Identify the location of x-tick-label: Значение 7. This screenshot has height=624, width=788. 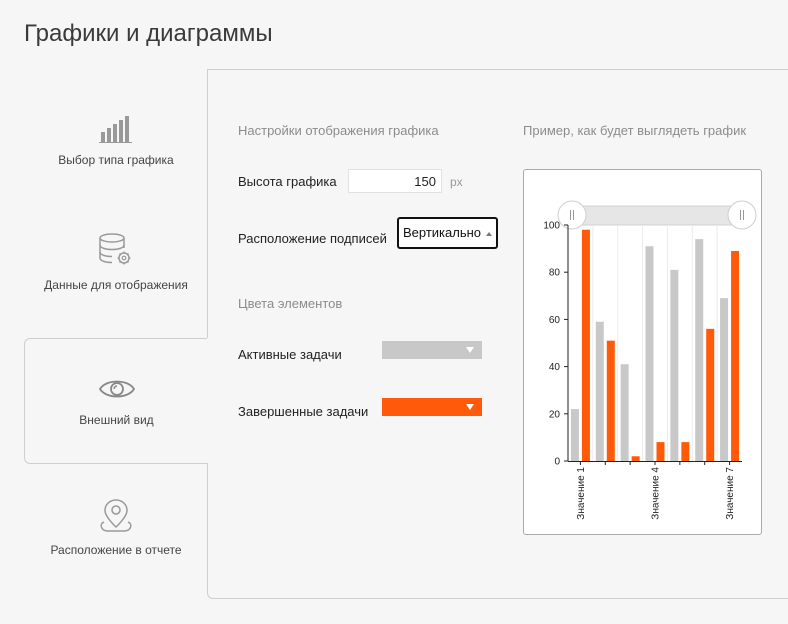
(730, 493).